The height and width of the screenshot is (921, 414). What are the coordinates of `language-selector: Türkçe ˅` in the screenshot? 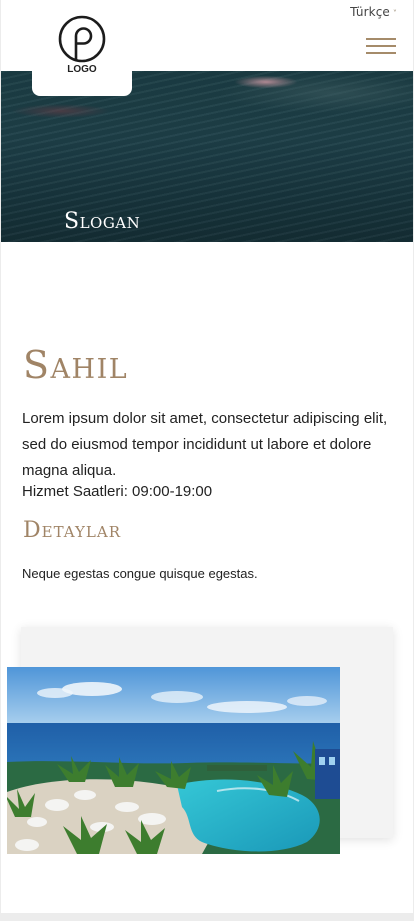 It's located at (373, 12).